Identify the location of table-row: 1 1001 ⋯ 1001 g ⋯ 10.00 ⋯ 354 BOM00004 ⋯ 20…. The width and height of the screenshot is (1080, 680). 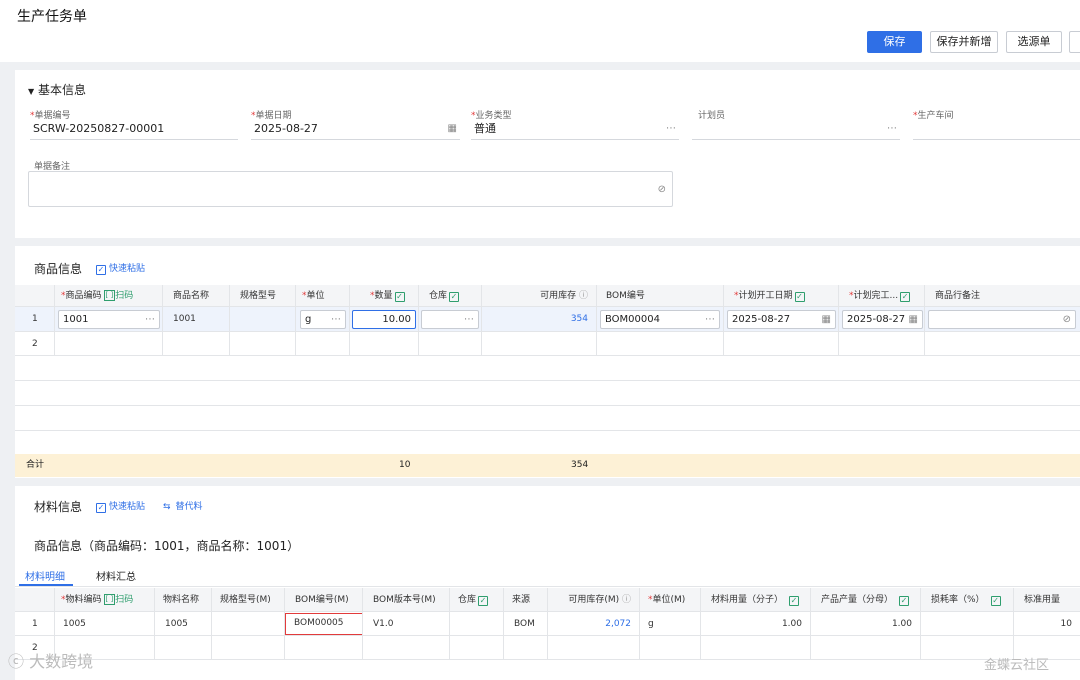
(547, 319).